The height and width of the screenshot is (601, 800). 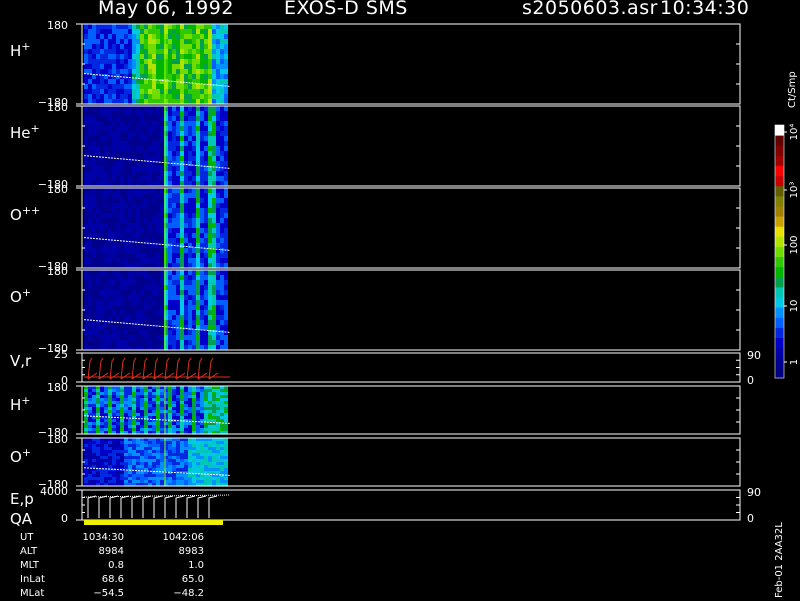 What do you see at coordinates (188, 593) in the screenshot?
I see `row-value-2: −48.2` at bounding box center [188, 593].